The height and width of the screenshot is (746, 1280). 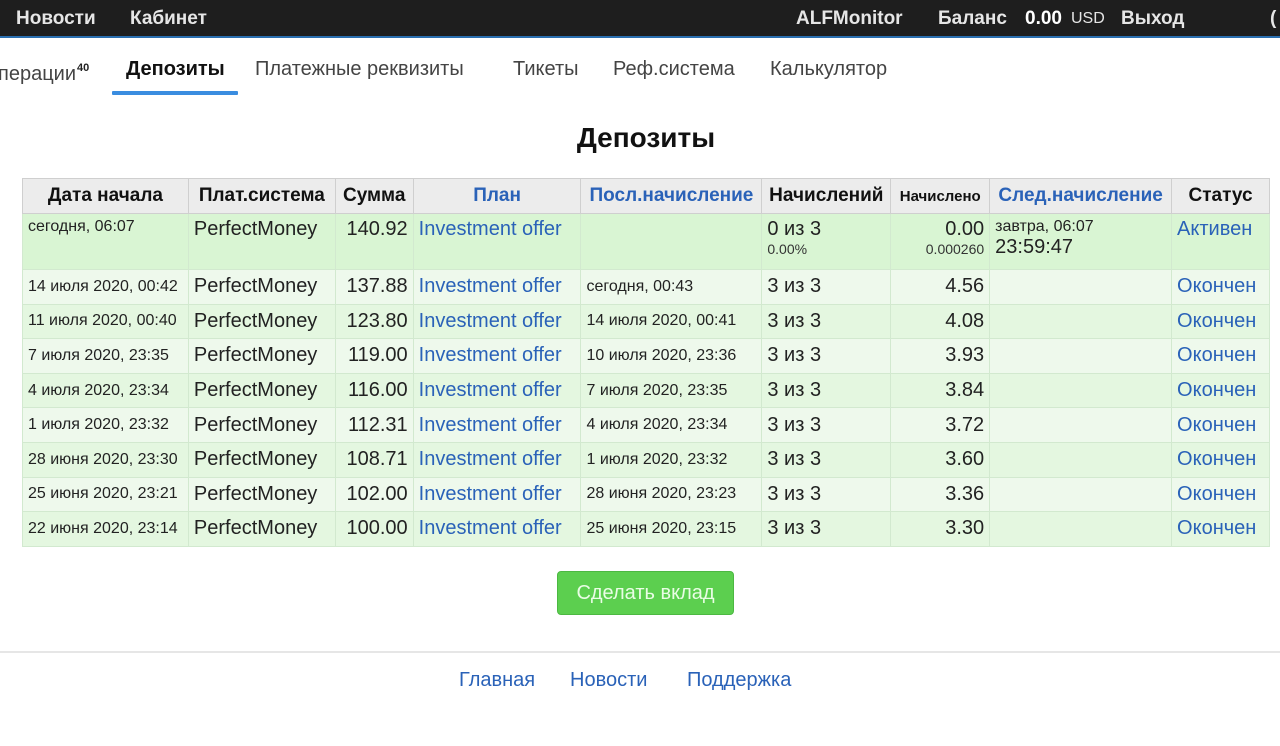 What do you see at coordinates (828, 69) in the screenshot?
I see `tab-calculator: Калькулятор` at bounding box center [828, 69].